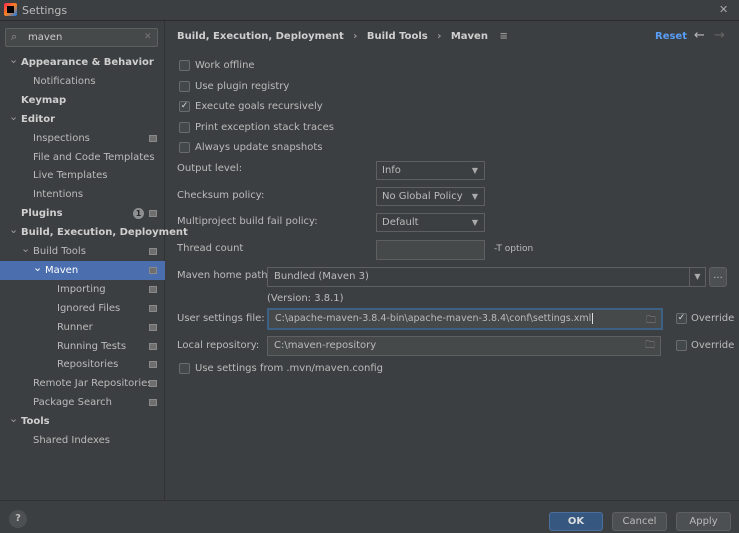  I want to click on thread-count-input, so click(430, 250).